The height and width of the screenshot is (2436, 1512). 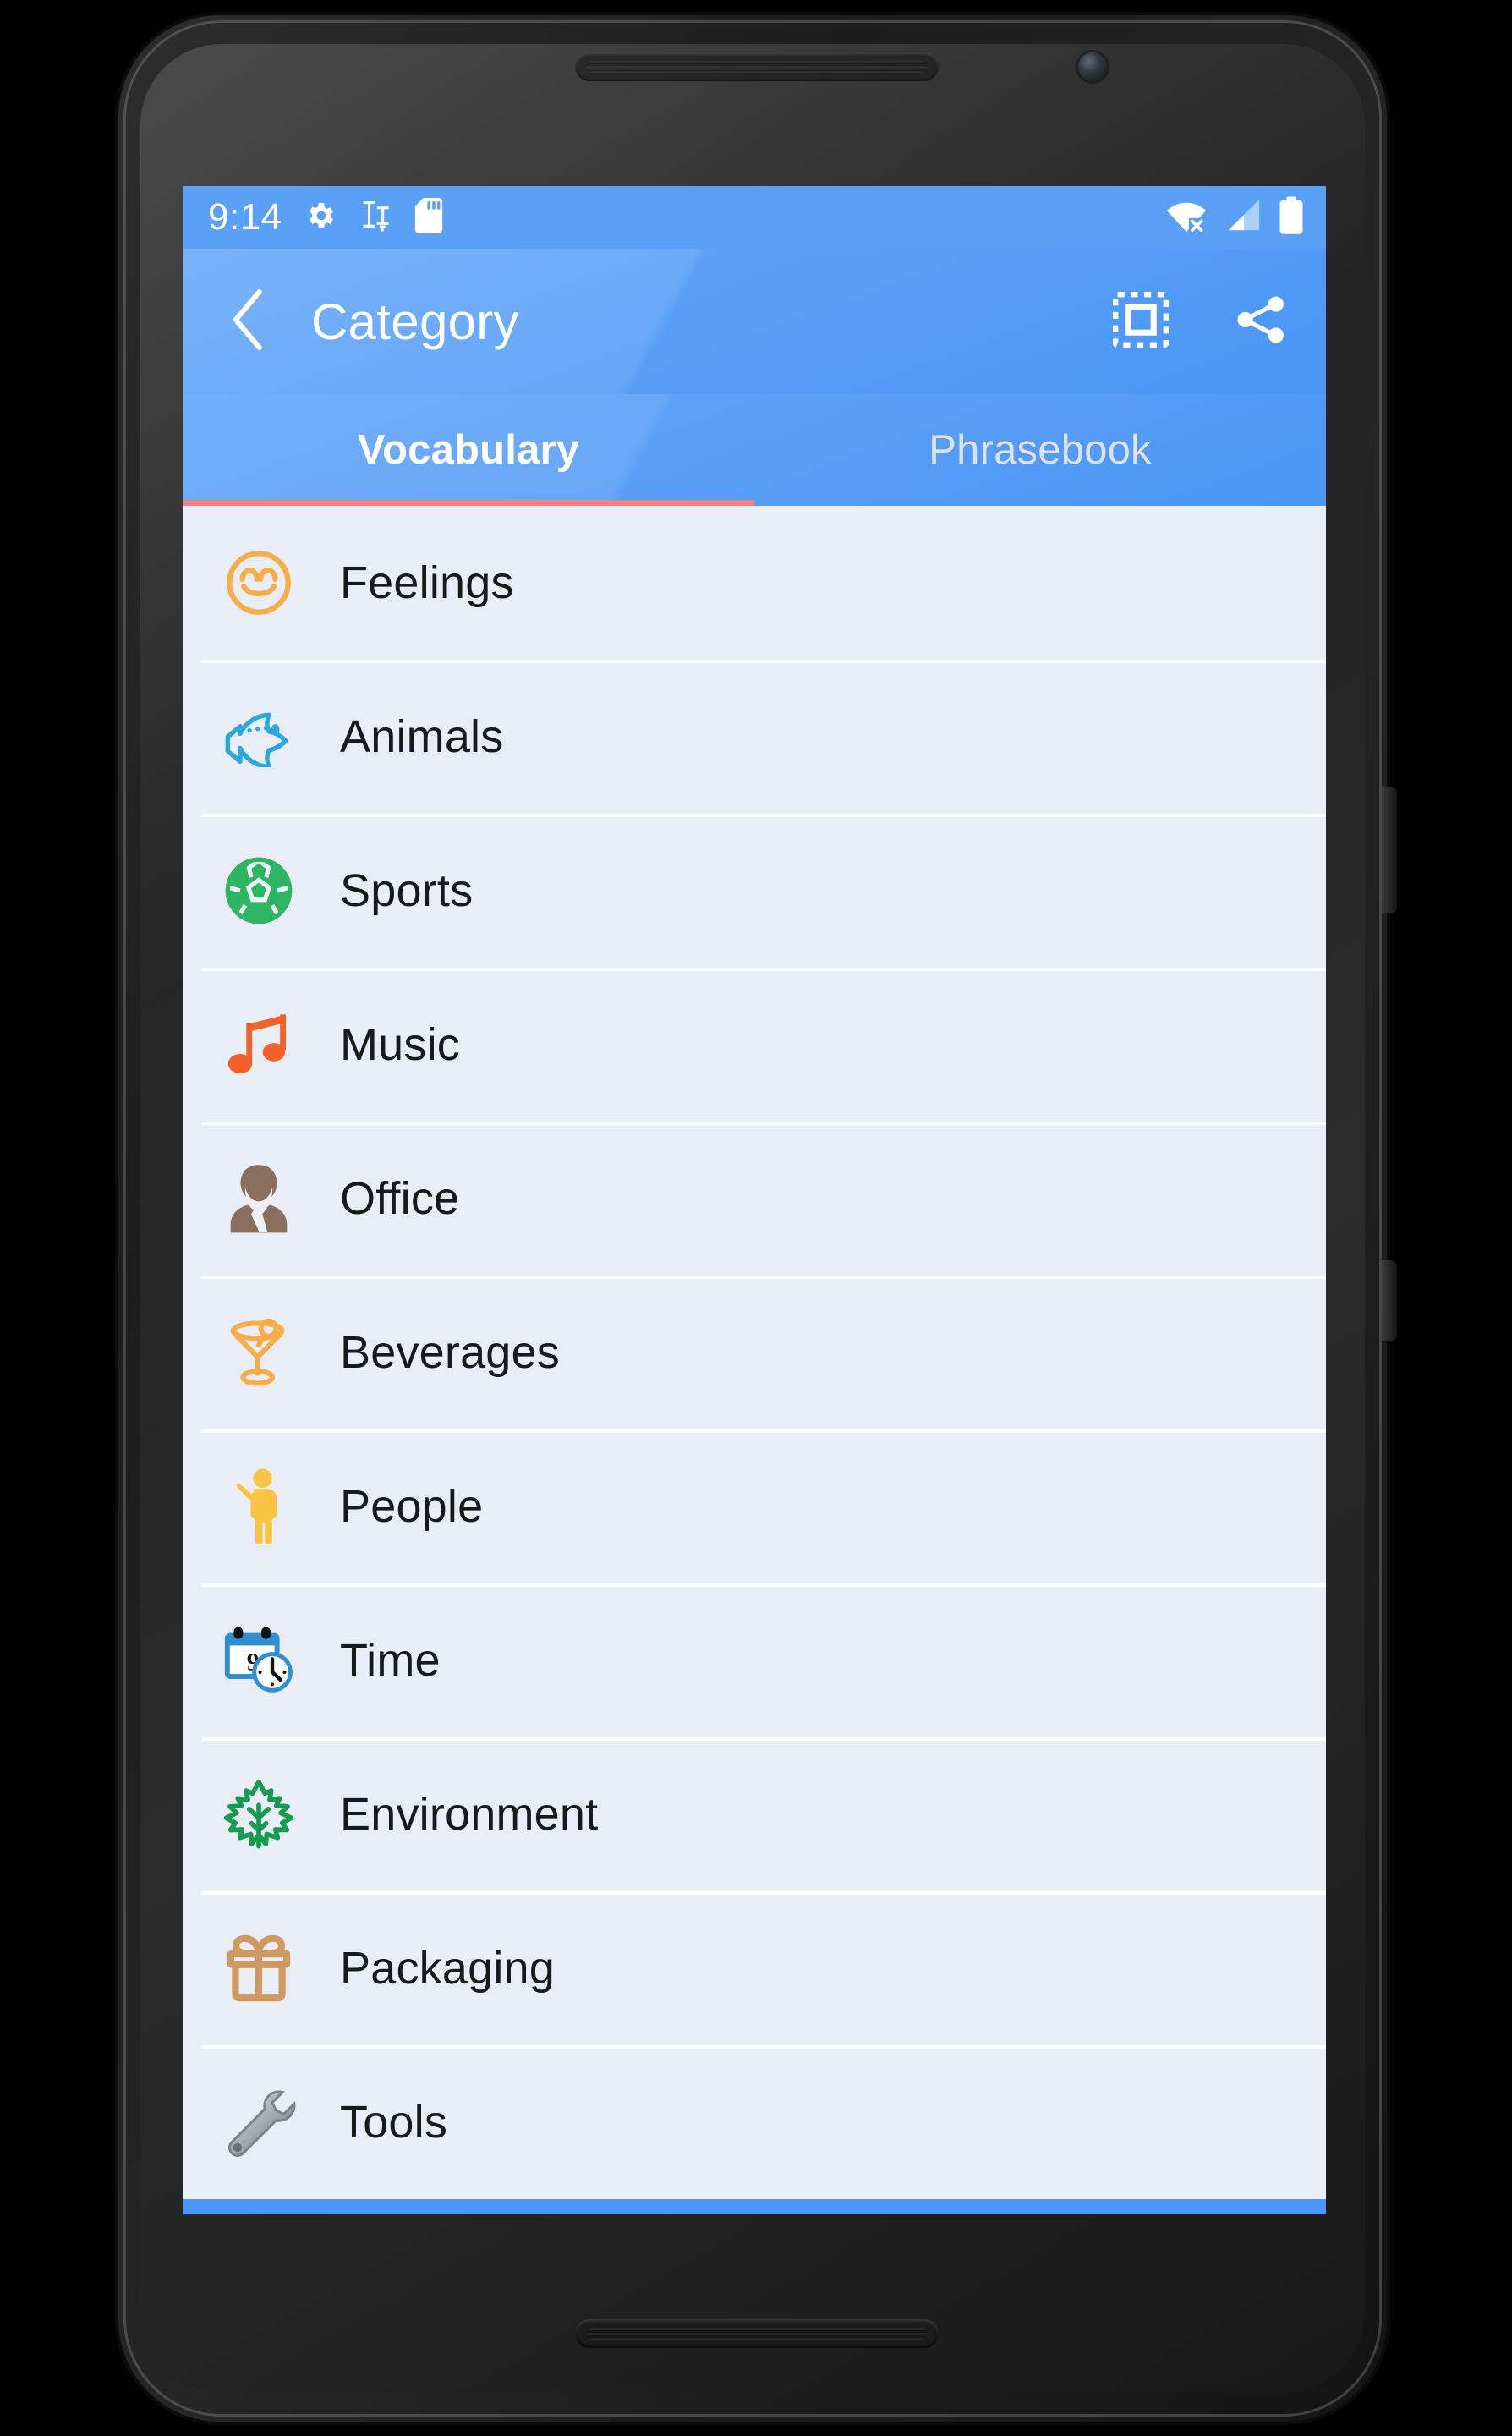 What do you see at coordinates (258, 1968) in the screenshot?
I see `gift-box-icon` at bounding box center [258, 1968].